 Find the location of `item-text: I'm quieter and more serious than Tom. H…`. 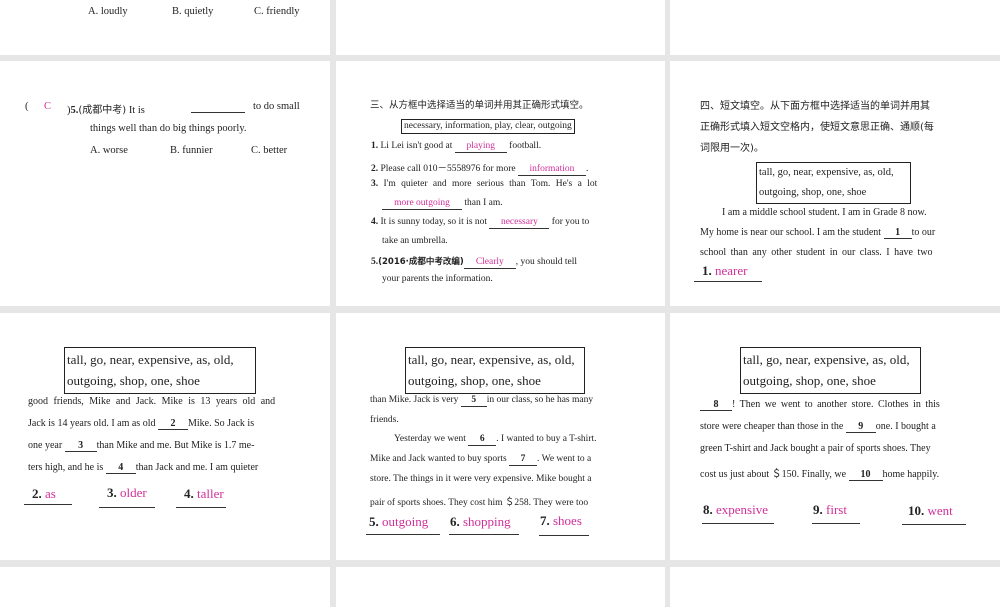

item-text: I'm quieter and more serious than Tom. H… is located at coordinates (490, 184).